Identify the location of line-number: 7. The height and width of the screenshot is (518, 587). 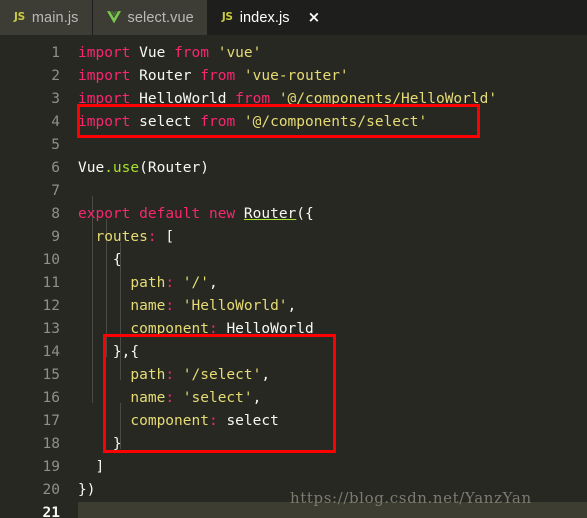
(55, 191).